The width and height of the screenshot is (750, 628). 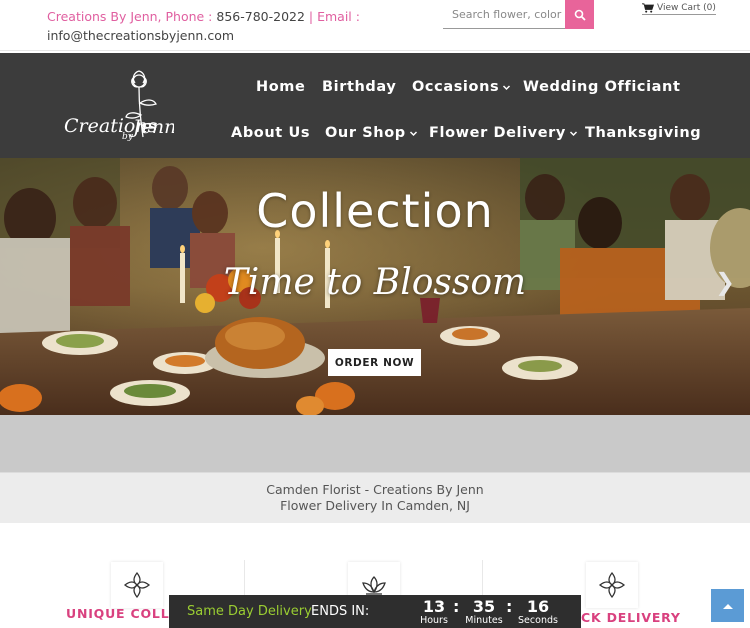 I want to click on nav-about-us: About Us, so click(x=270, y=133).